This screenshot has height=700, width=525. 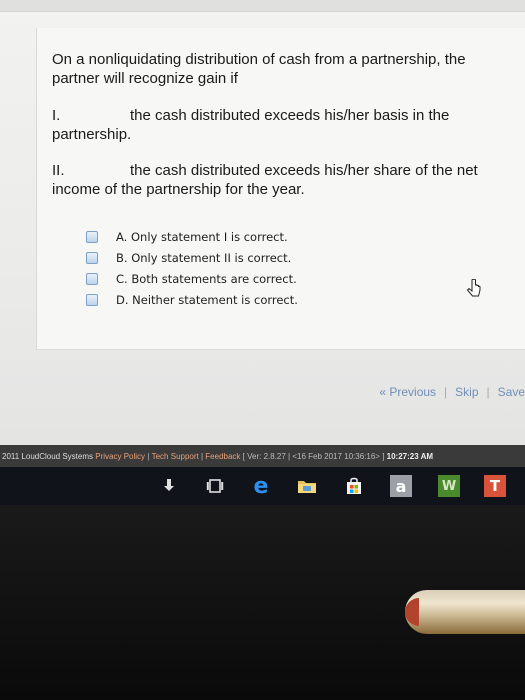 I want to click on answer-option-c: C. Both statements are correct., so click(x=236, y=278).